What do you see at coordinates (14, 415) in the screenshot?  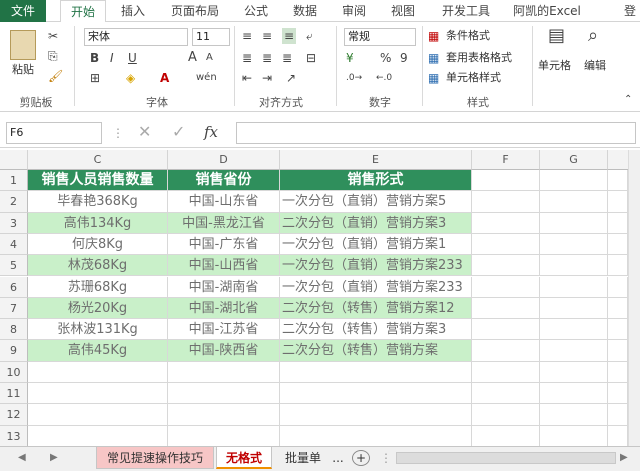 I see `row-header: 12` at bounding box center [14, 415].